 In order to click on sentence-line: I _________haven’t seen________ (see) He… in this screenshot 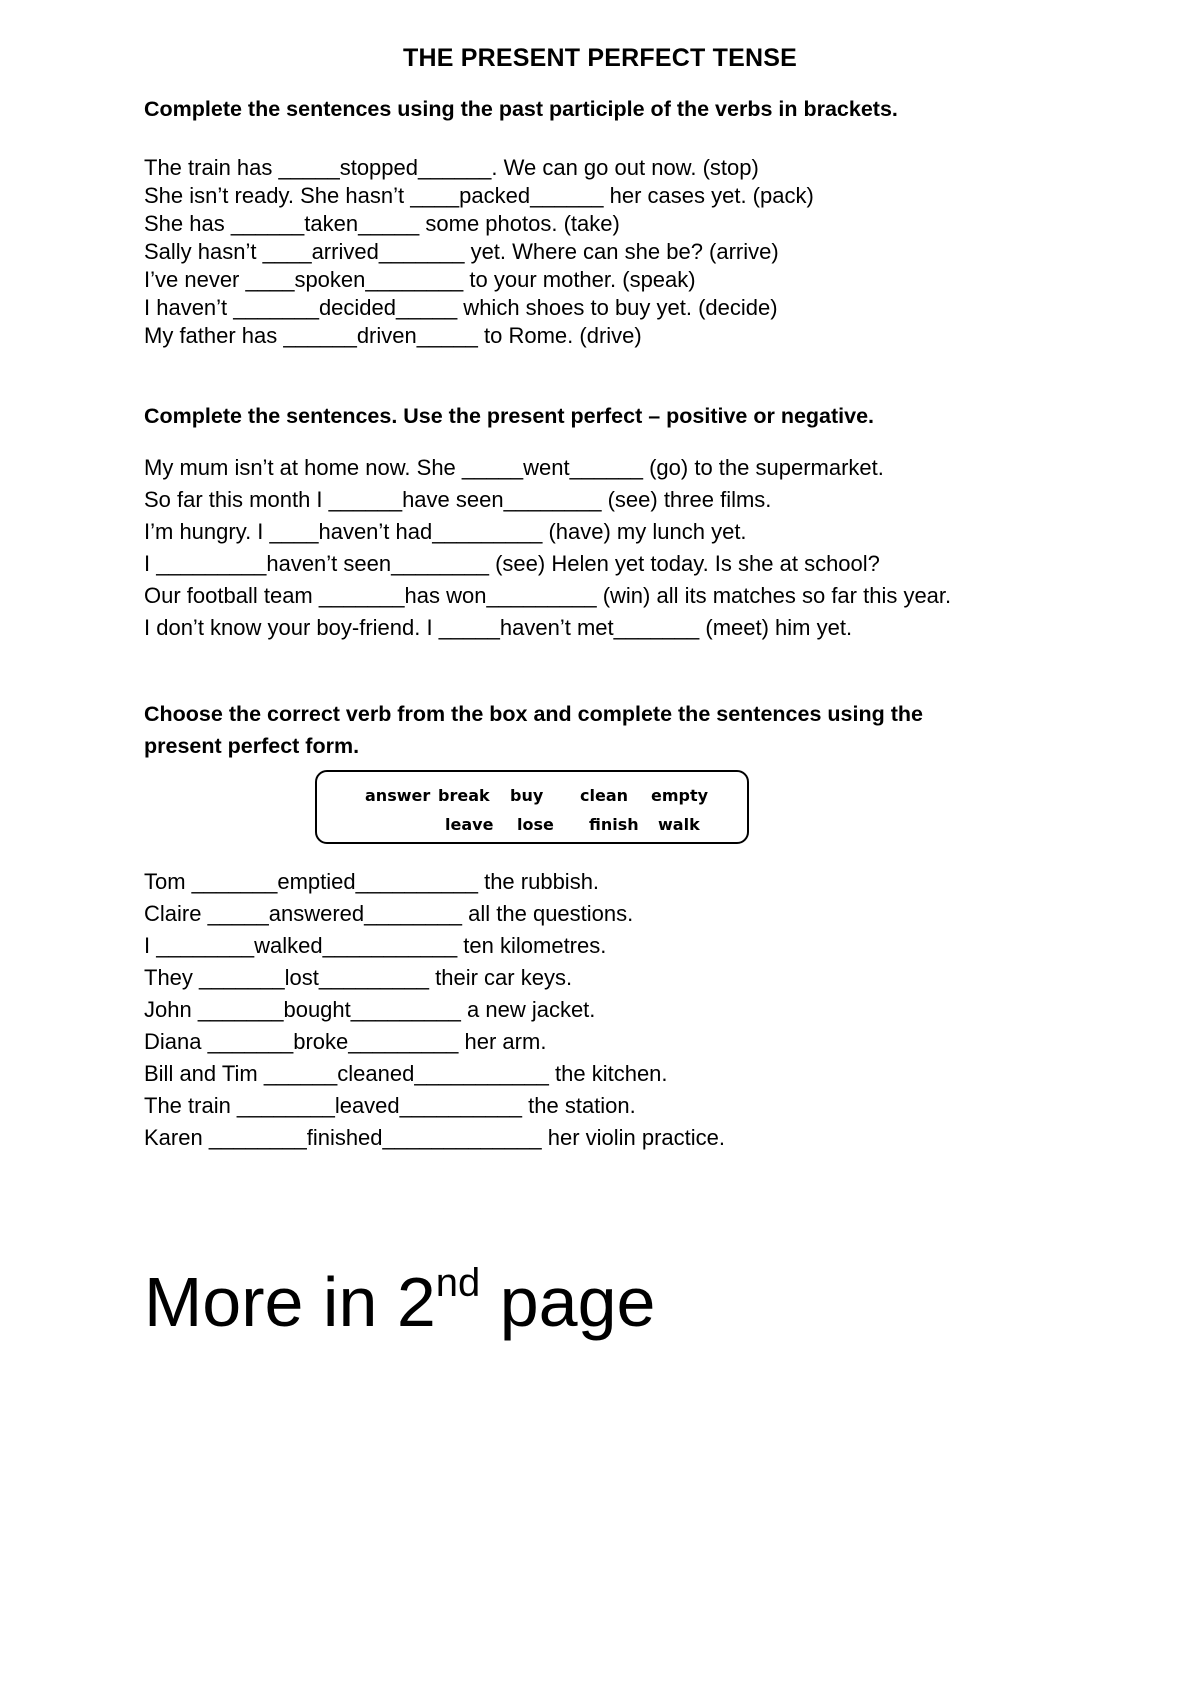, I will do `click(547, 564)`.